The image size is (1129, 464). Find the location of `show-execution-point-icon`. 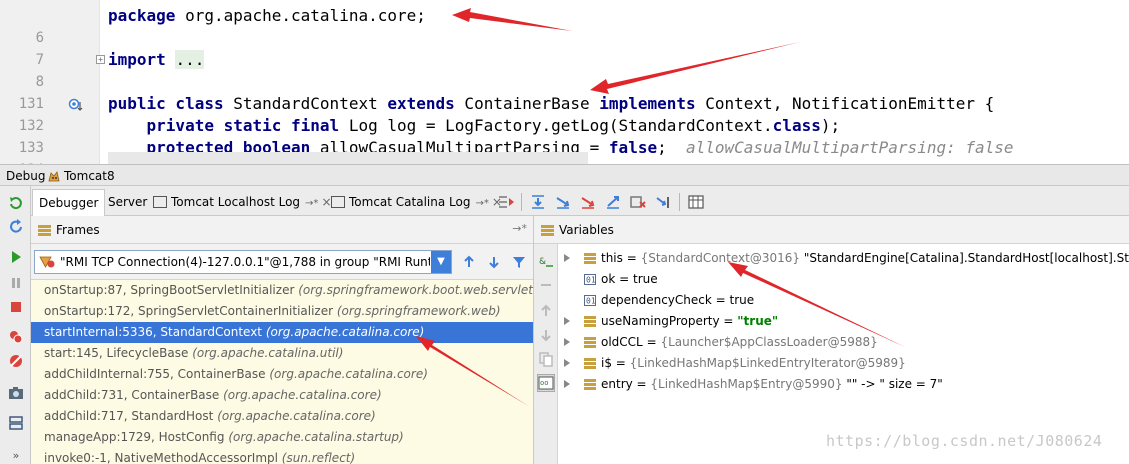

show-execution-point-icon is located at coordinates (506, 202).